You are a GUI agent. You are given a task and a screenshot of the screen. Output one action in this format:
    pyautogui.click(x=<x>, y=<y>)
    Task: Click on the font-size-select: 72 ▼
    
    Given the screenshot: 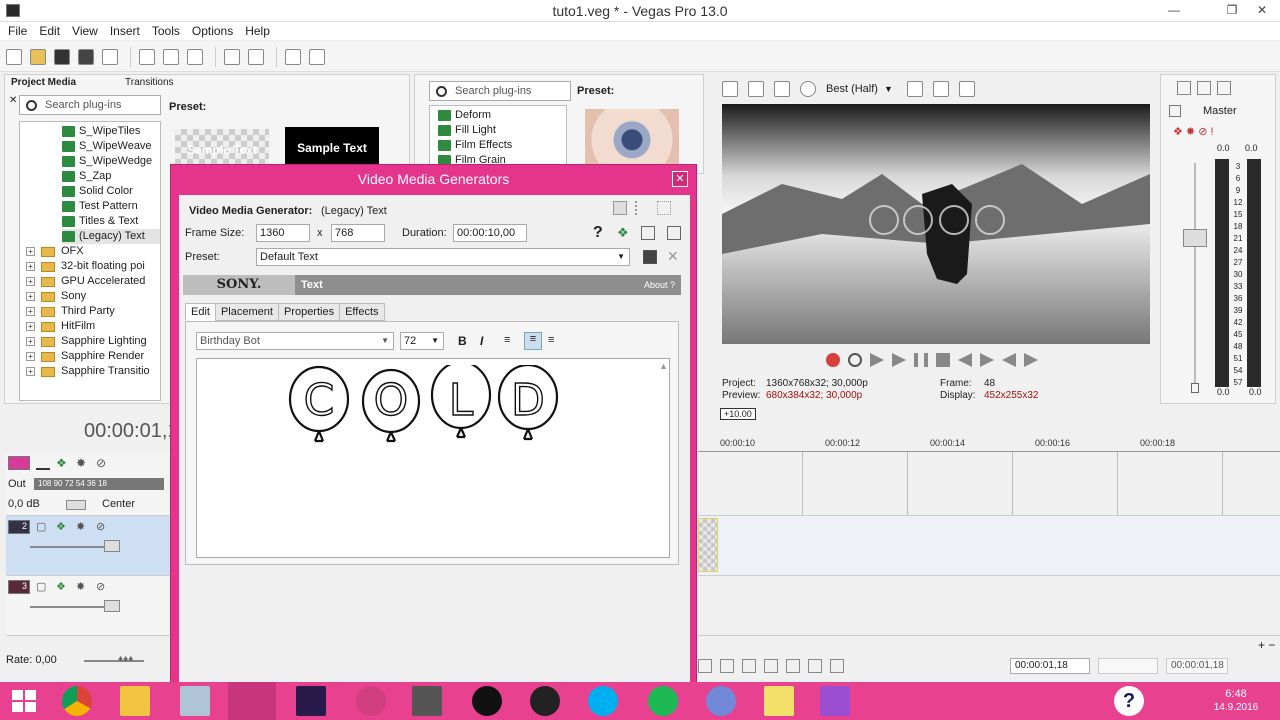 What is the action you would take?
    pyautogui.click(x=422, y=341)
    